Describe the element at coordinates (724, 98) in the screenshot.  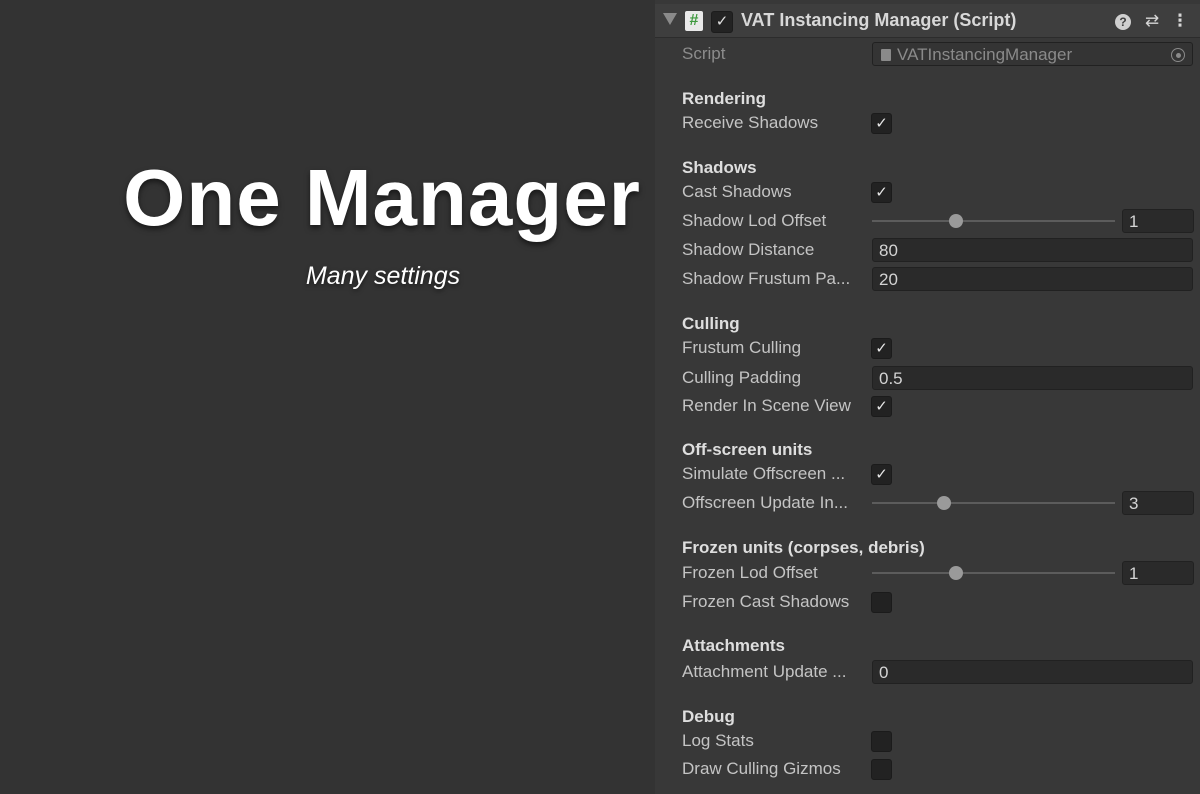
I see `section-rendering: Rendering` at that location.